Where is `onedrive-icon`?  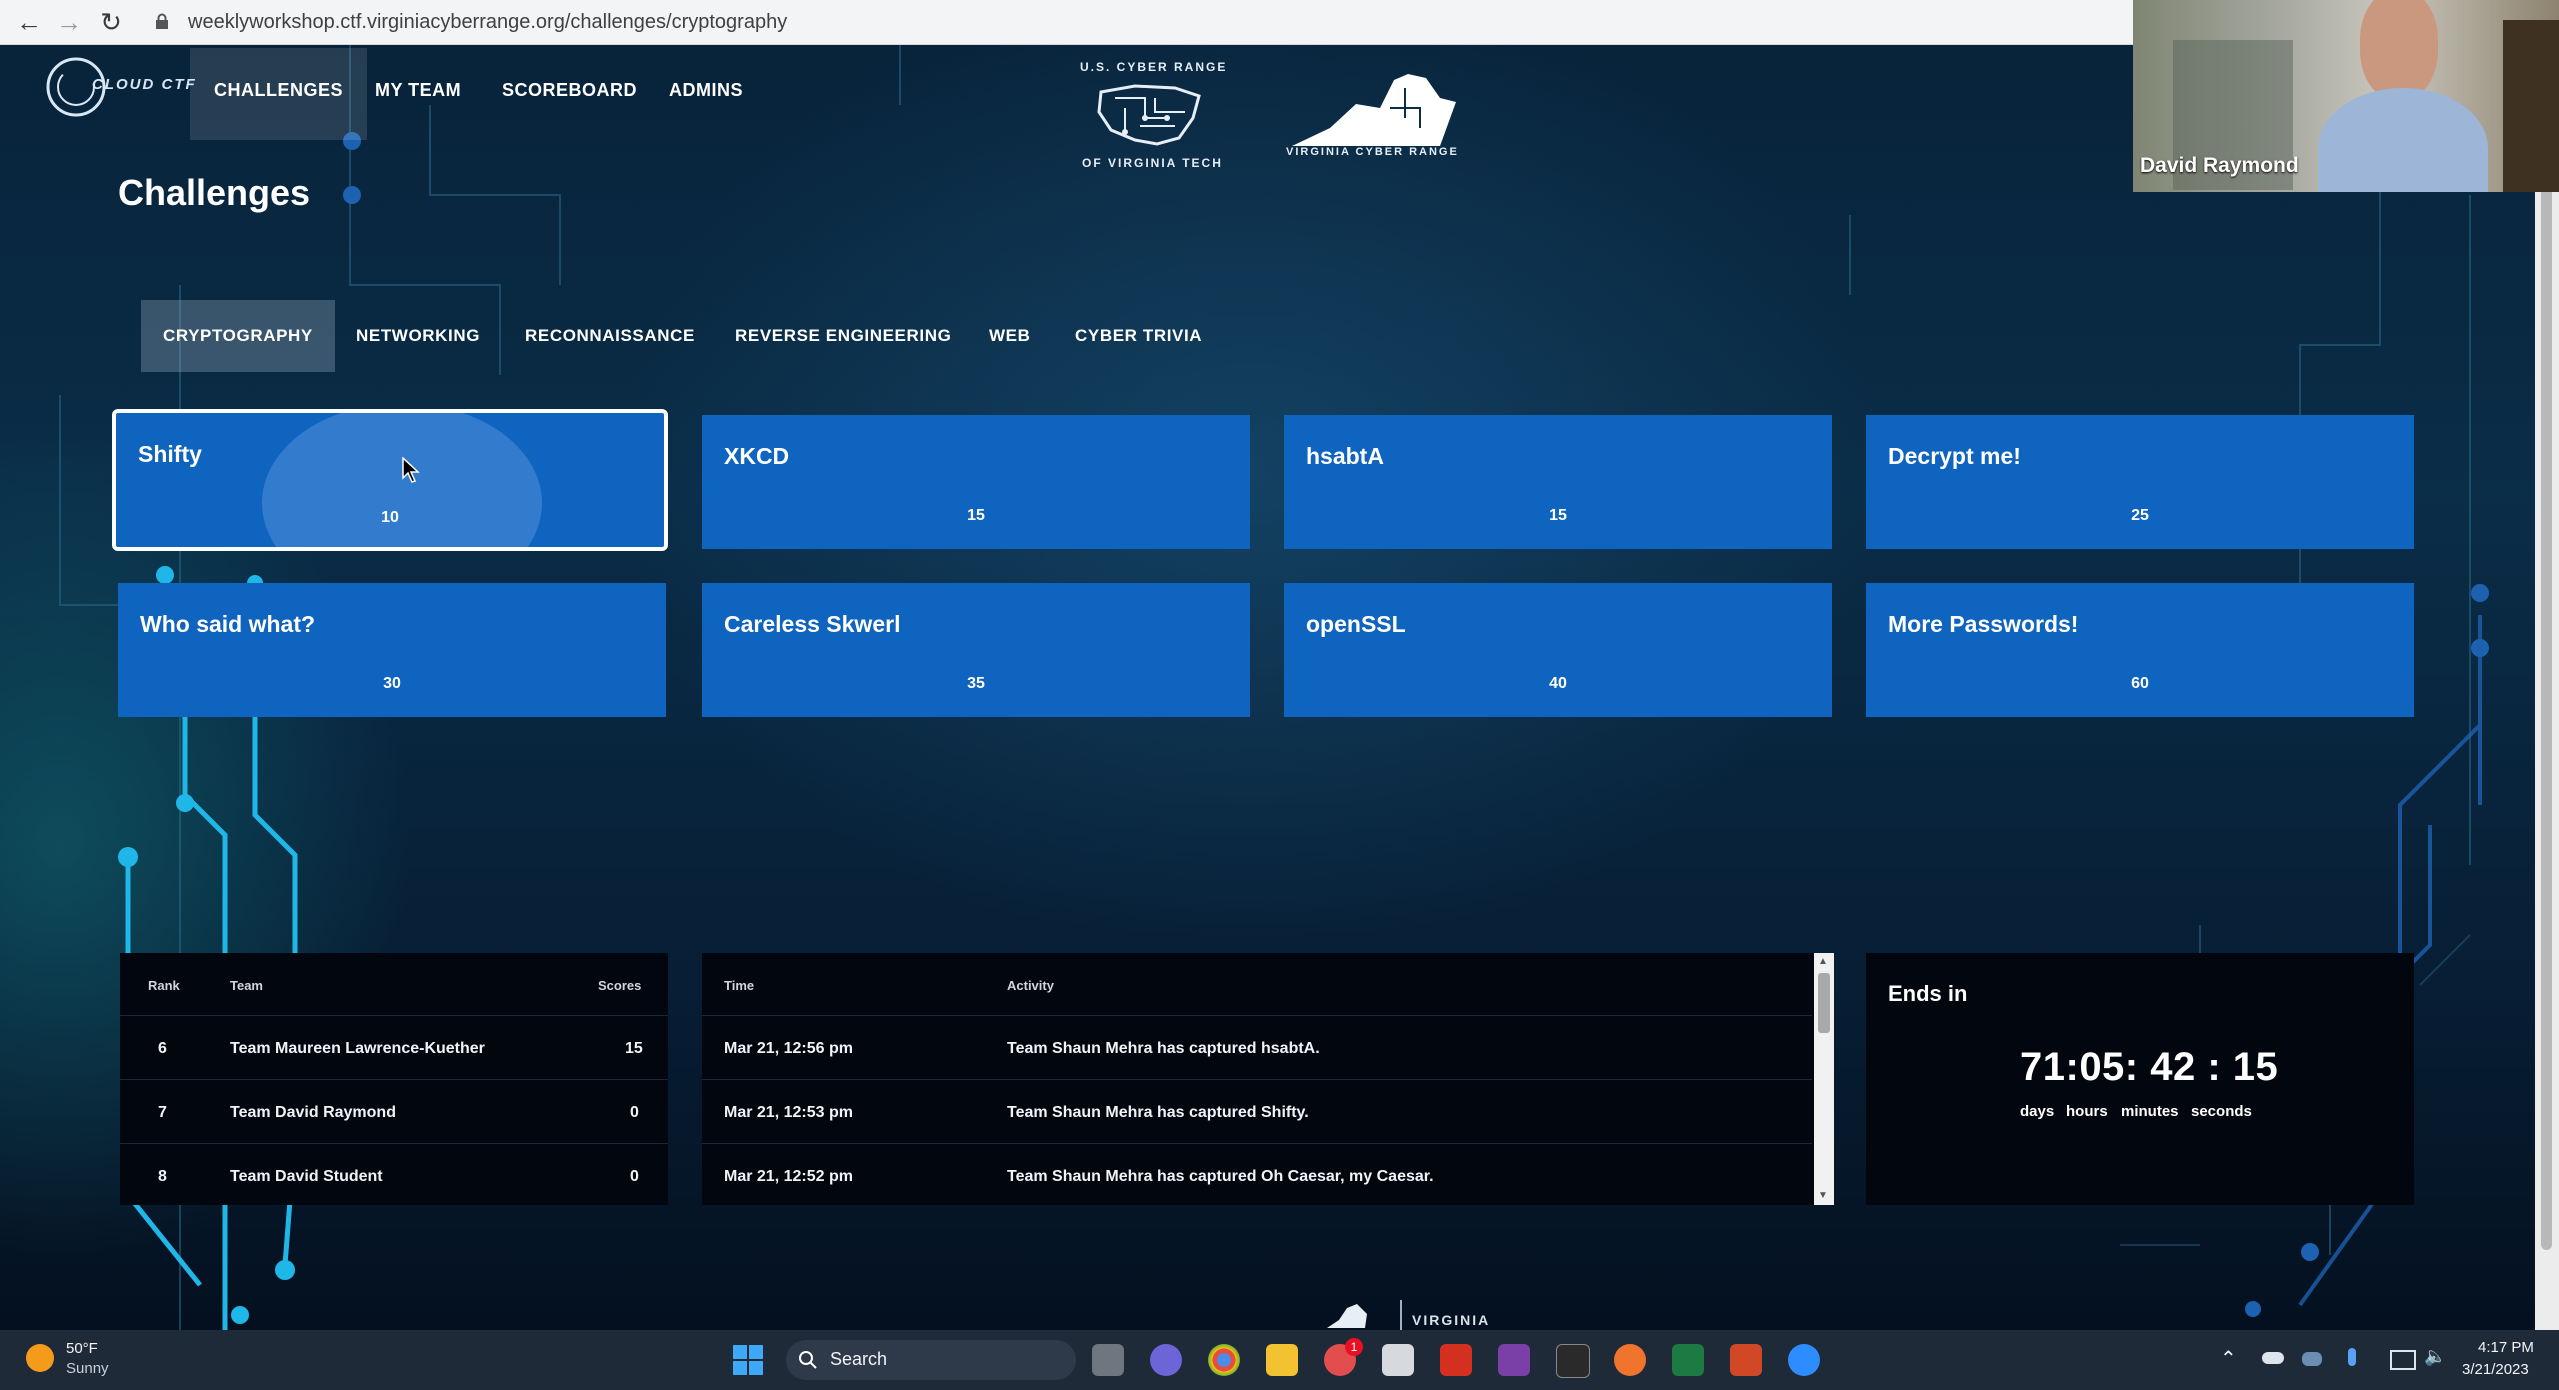
onedrive-icon is located at coordinates (2273, 1358).